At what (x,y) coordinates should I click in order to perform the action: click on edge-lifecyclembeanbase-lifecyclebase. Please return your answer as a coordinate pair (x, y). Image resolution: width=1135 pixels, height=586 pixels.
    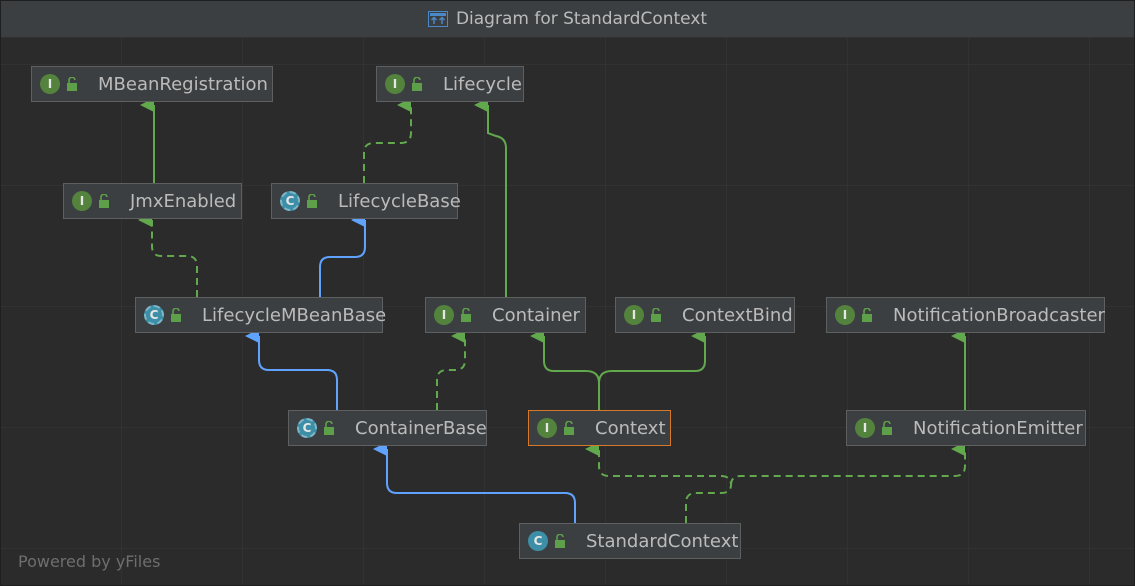
    Looking at the image, I should click on (342, 255).